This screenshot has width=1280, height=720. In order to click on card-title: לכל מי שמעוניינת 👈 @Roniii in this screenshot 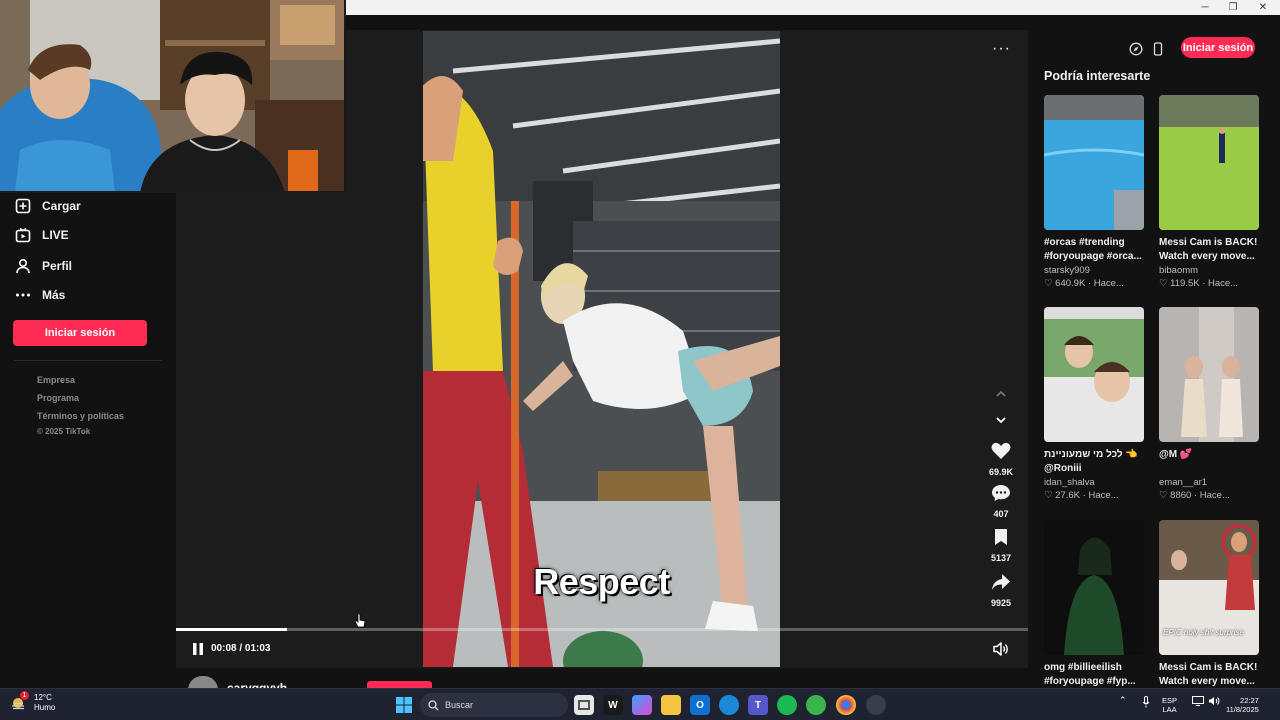, I will do `click(1091, 461)`.